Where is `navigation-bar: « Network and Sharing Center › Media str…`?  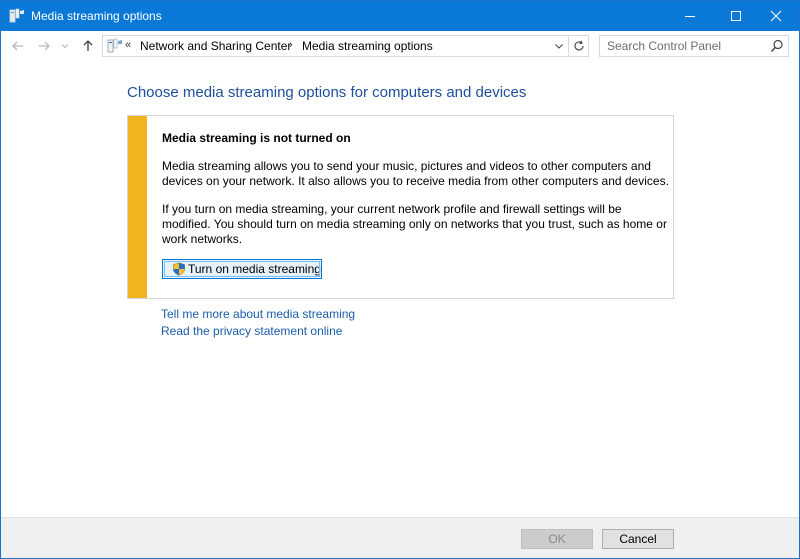 navigation-bar: « Network and Sharing Center › Media str… is located at coordinates (400, 46).